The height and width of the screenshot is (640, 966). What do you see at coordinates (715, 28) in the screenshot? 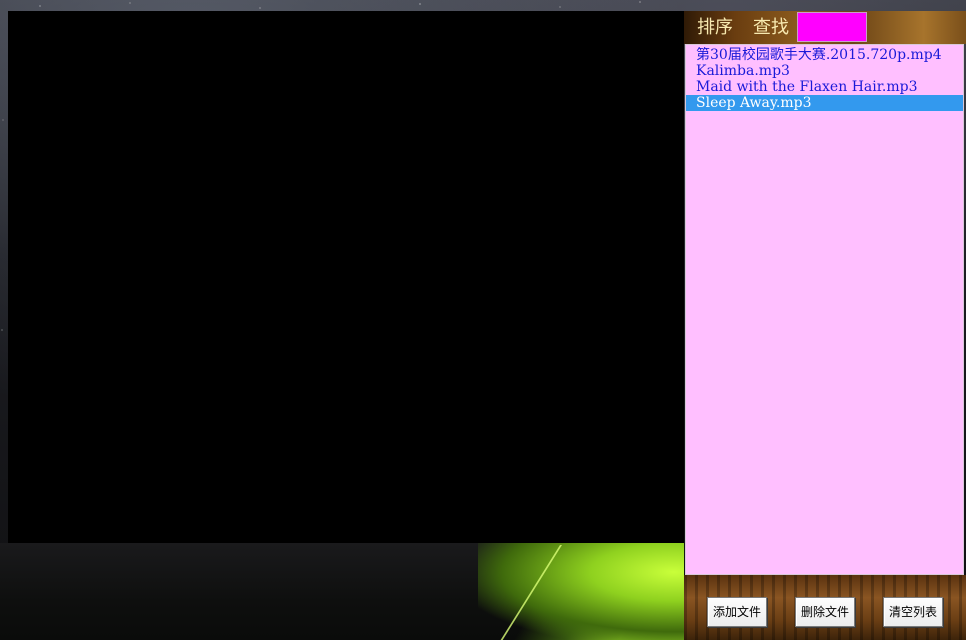
I see `sort-button: 排序` at bounding box center [715, 28].